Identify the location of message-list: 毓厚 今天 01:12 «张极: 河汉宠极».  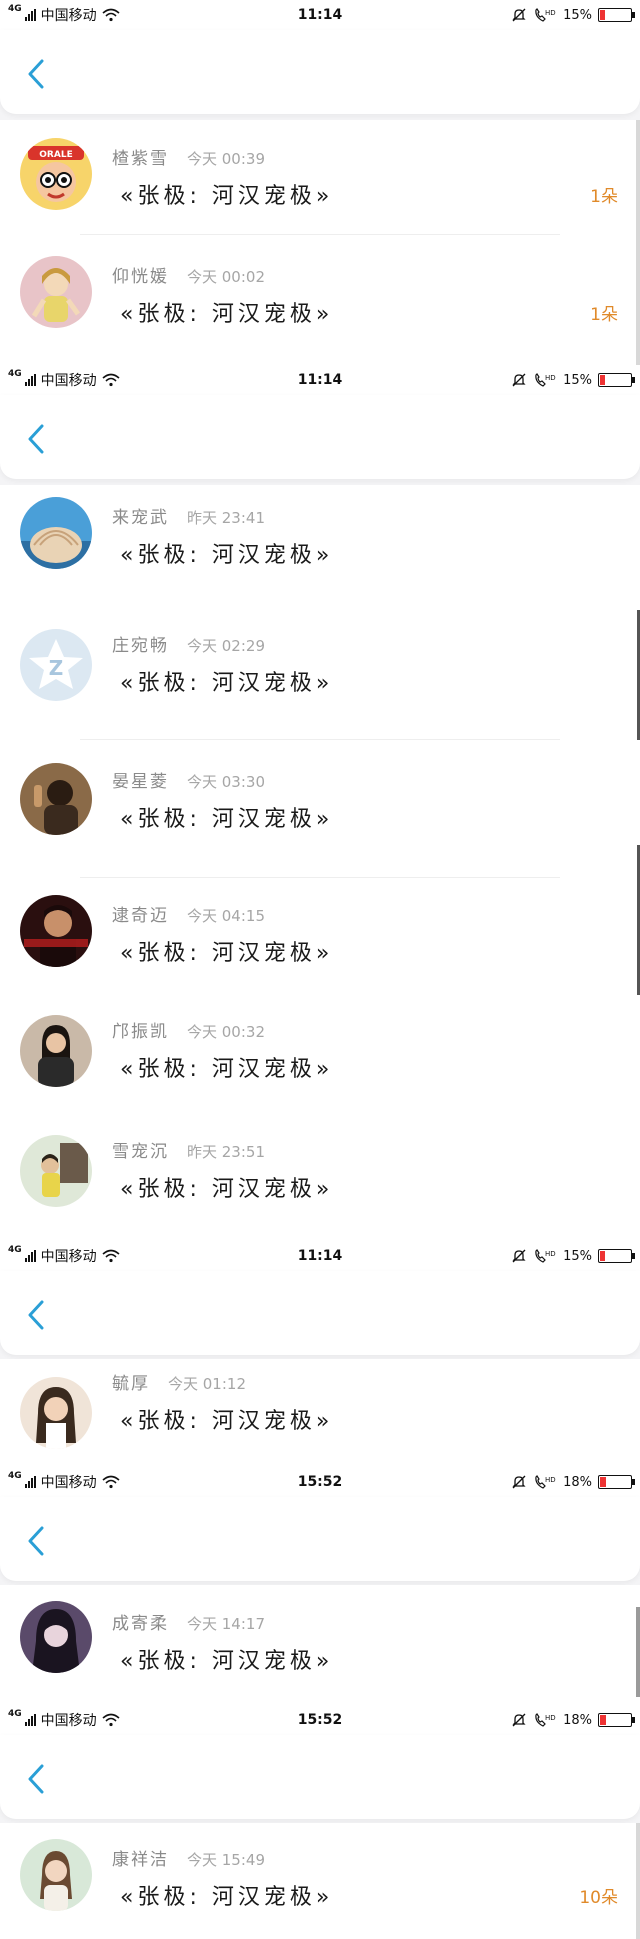
(320, 1413).